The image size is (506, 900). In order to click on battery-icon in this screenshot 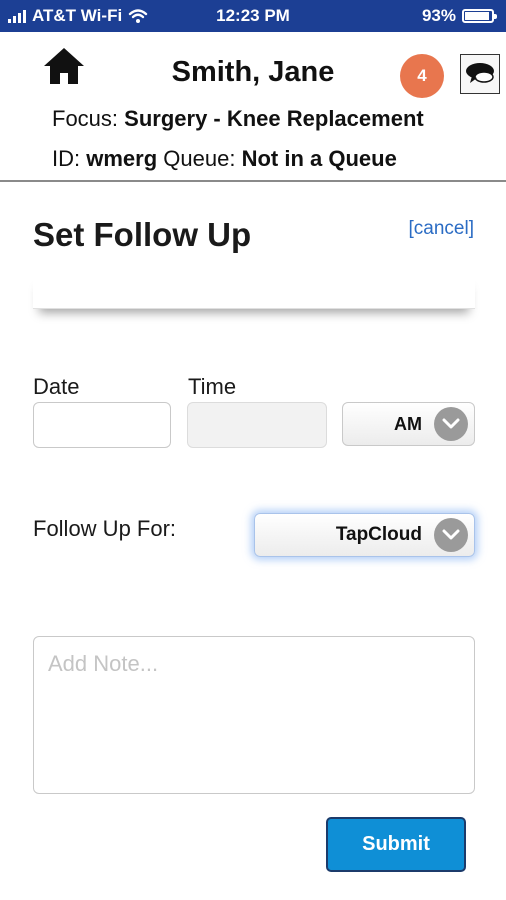, I will do `click(479, 16)`.